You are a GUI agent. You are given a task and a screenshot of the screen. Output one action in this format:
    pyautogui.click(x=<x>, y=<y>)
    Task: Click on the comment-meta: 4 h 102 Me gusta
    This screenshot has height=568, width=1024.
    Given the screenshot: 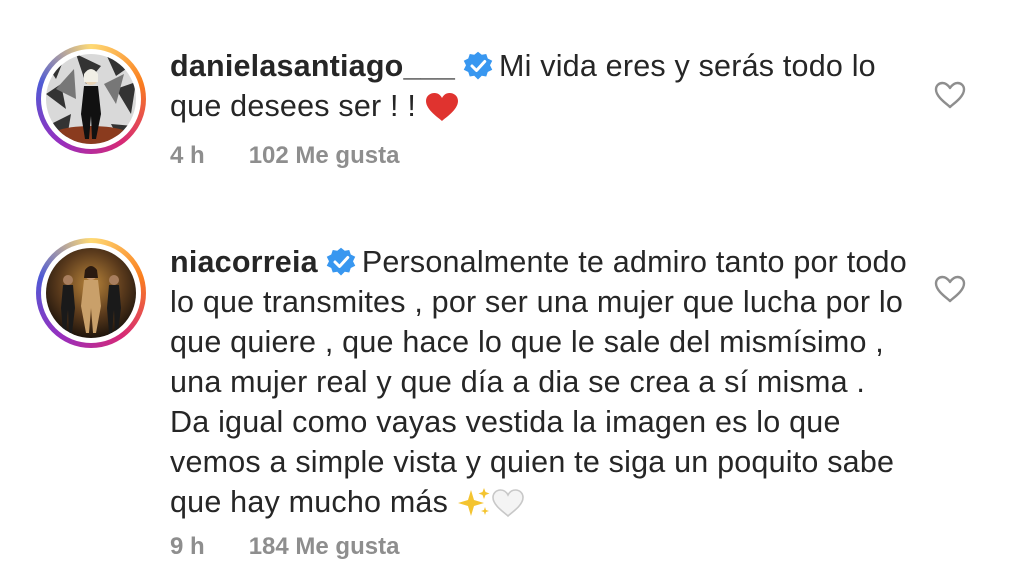 What is the action you would take?
    pyautogui.click(x=284, y=156)
    